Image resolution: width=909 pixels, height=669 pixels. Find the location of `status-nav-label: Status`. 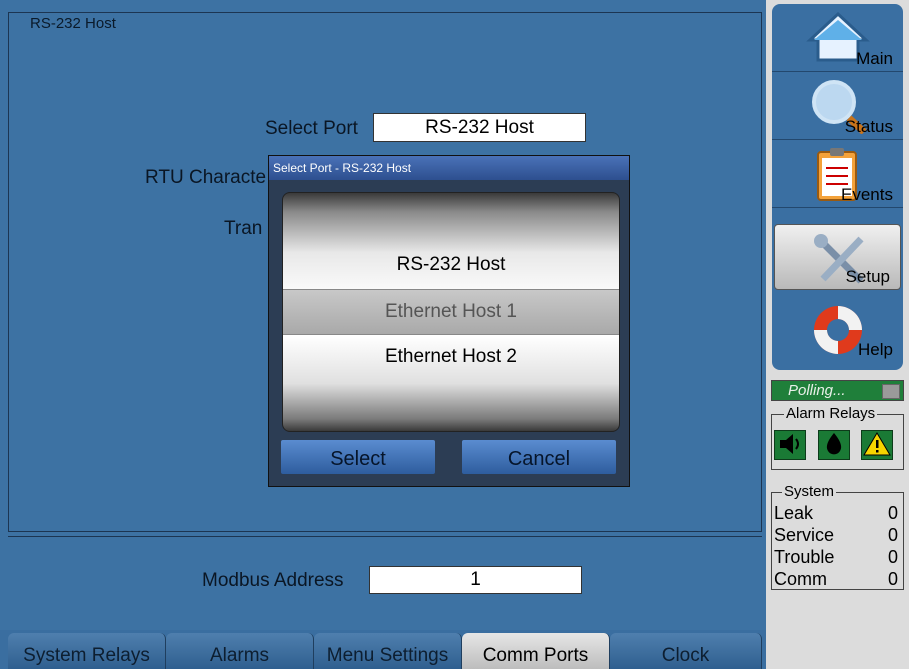

status-nav-label: Status is located at coordinates (868, 126).